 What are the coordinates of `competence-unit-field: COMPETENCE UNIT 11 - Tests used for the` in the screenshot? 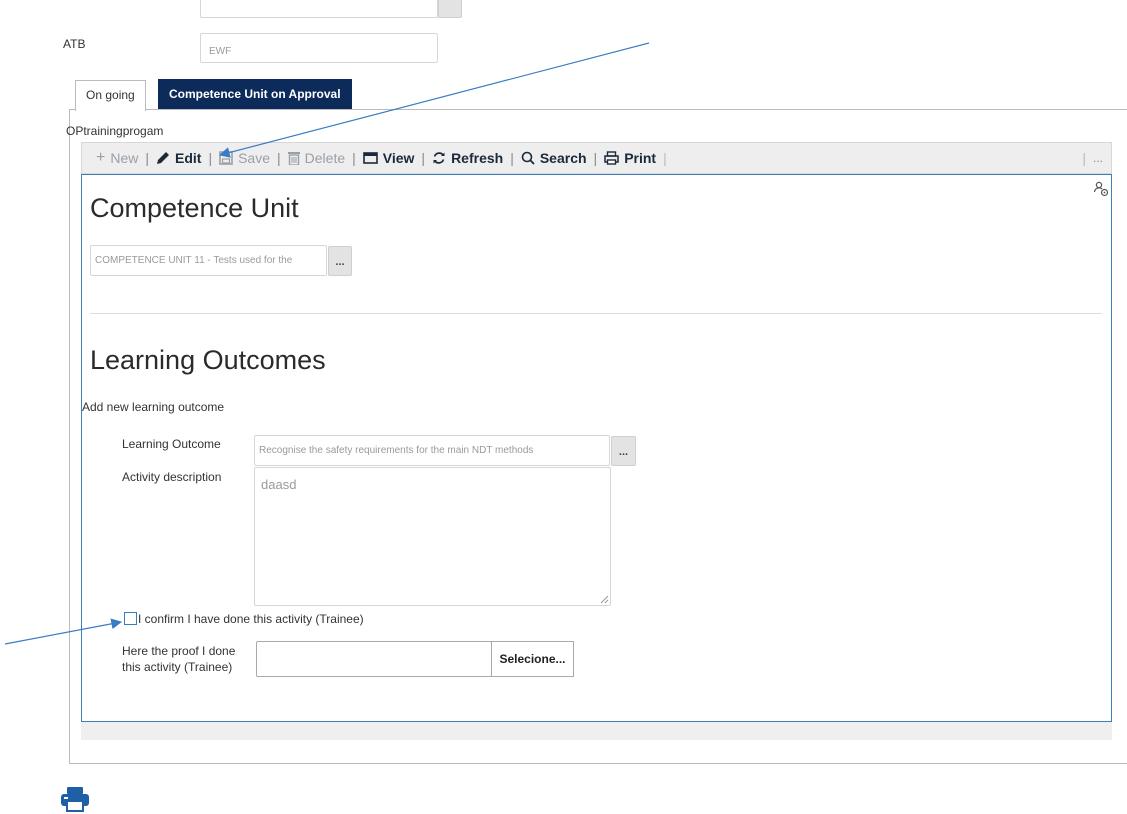 It's located at (208, 260).